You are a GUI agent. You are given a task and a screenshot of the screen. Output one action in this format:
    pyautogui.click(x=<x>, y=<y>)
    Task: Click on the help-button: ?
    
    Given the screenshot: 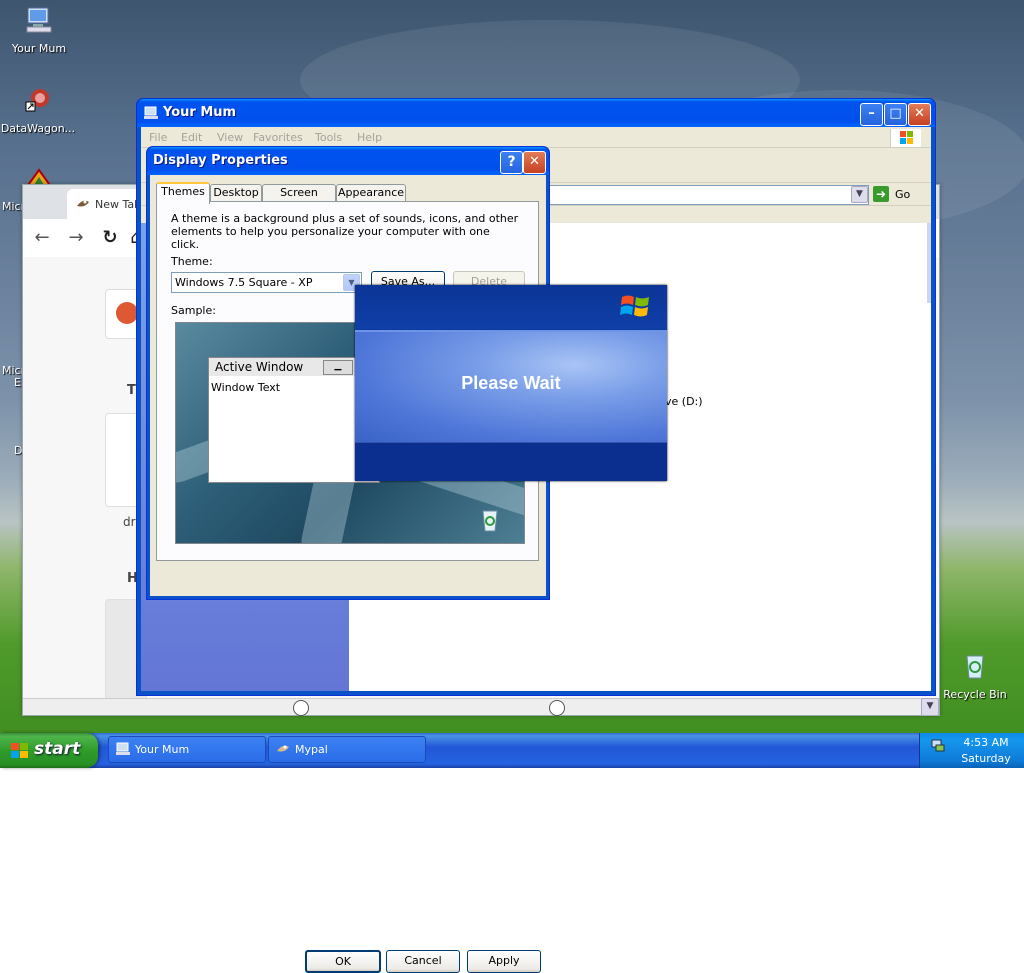 What is the action you would take?
    pyautogui.click(x=511, y=162)
    